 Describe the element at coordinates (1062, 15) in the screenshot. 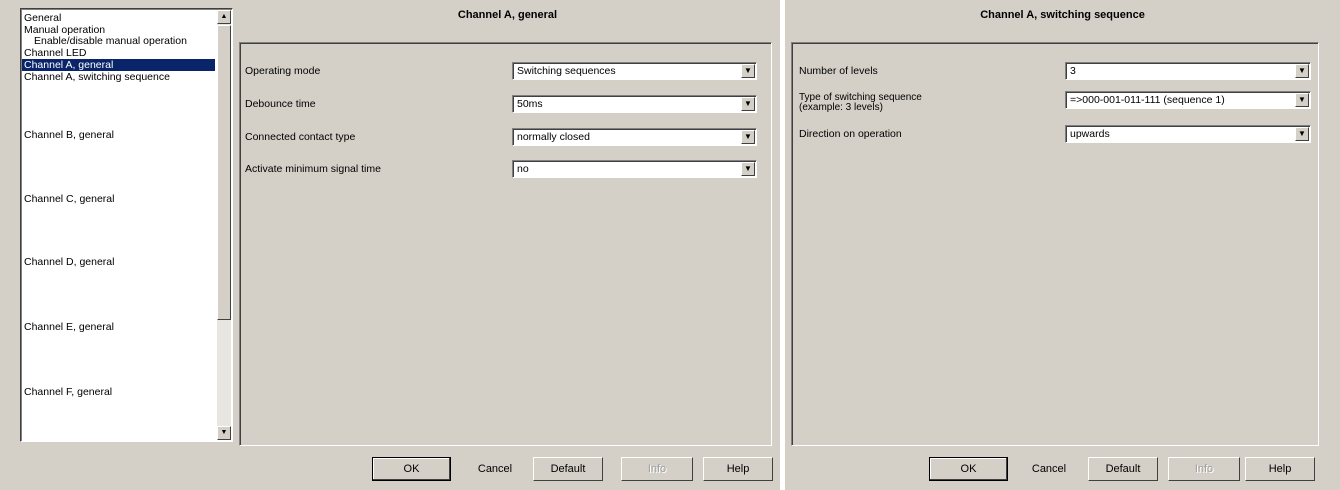

I see `page-title: Channel A, switching sequence` at that location.